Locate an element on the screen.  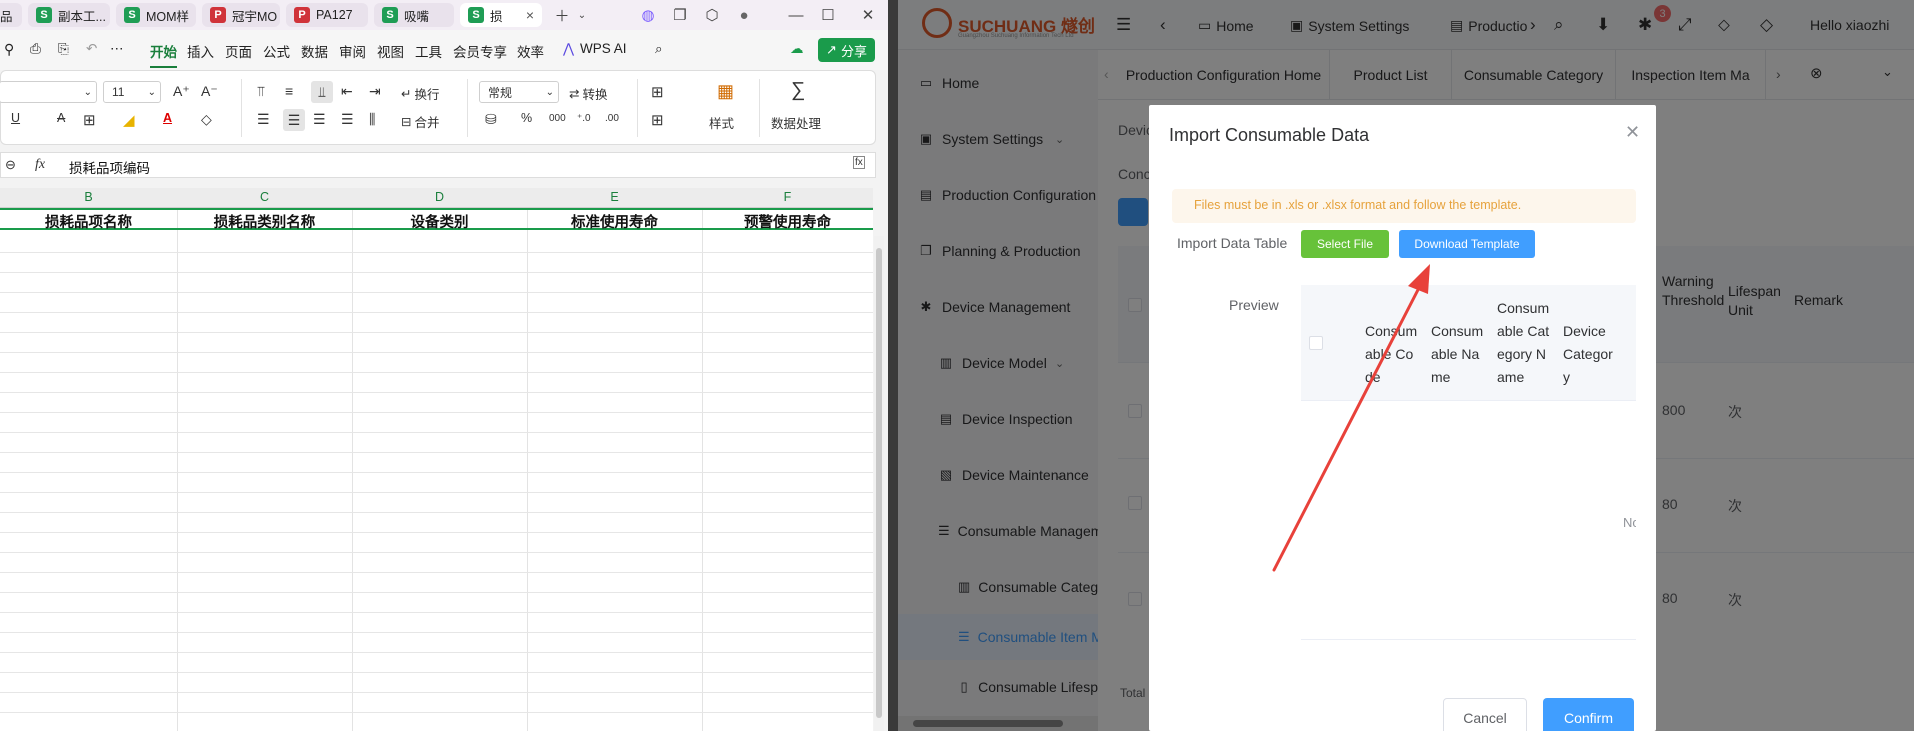
eraser-icon: ◇ is located at coordinates (206, 119).